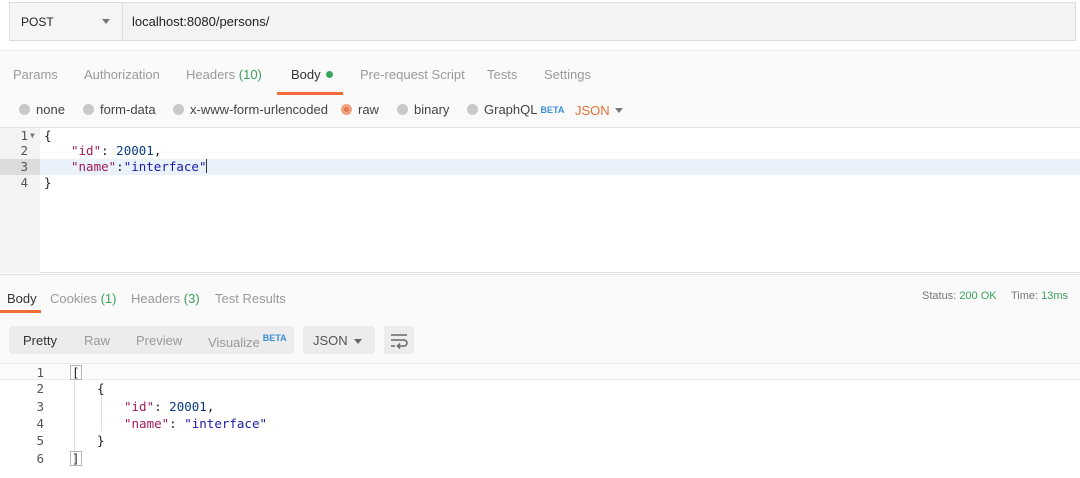 This screenshot has height=478, width=1080. I want to click on code-text: "name":"interface", so click(139, 166).